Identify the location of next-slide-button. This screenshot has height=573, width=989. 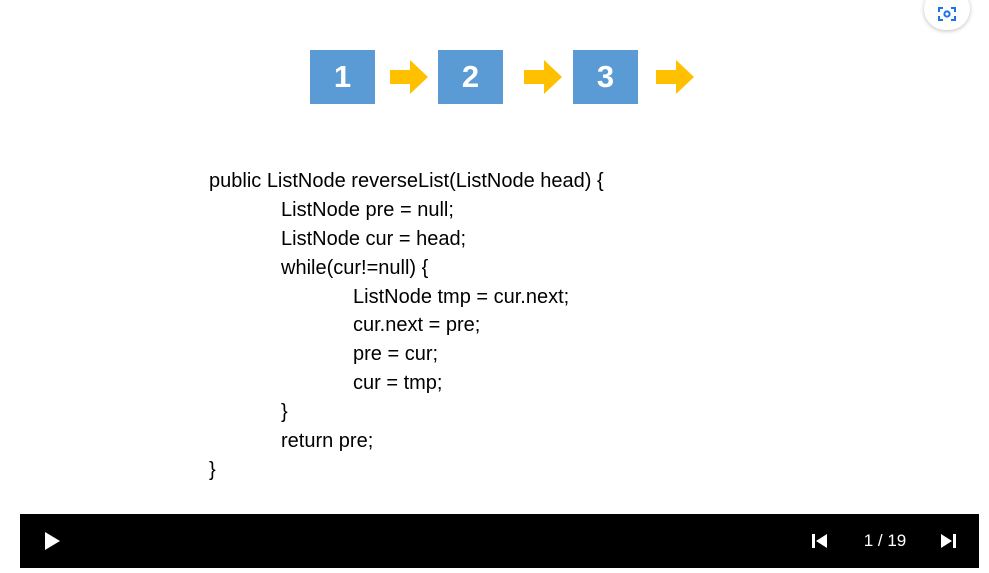
(948, 541).